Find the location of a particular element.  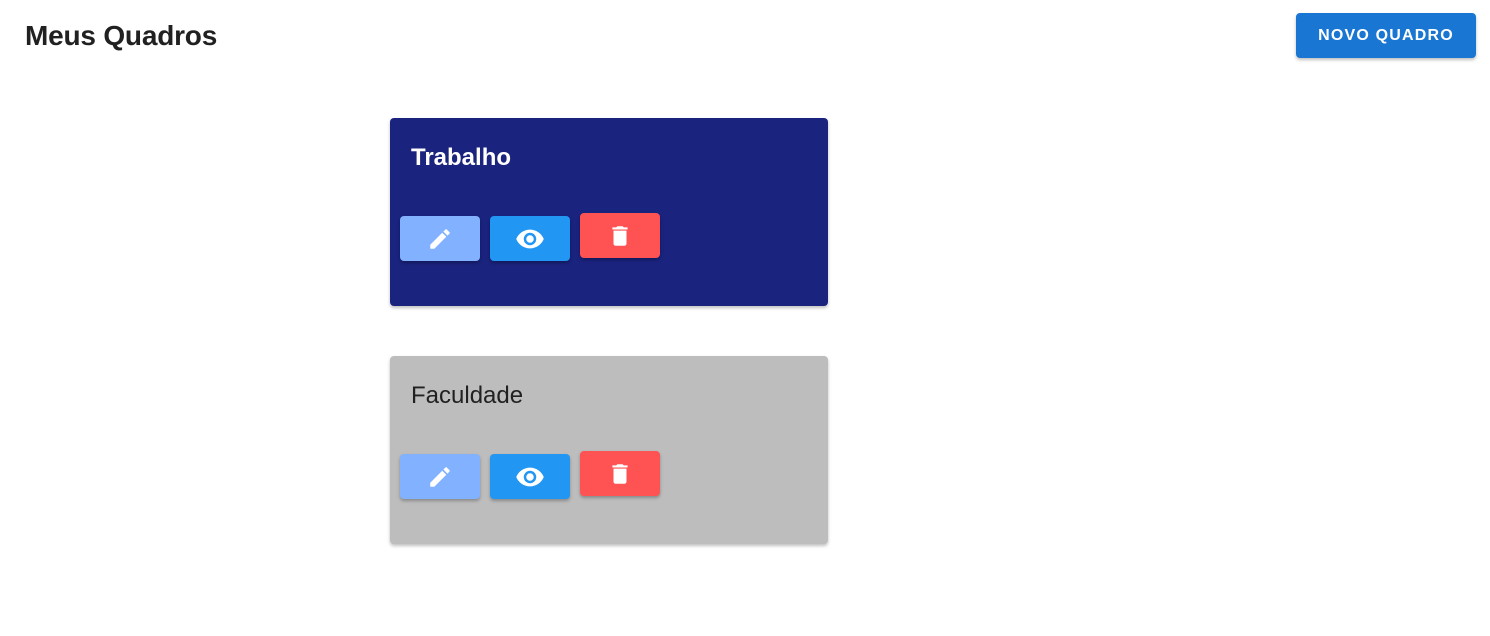

board-title: Faculdade is located at coordinates (467, 395).